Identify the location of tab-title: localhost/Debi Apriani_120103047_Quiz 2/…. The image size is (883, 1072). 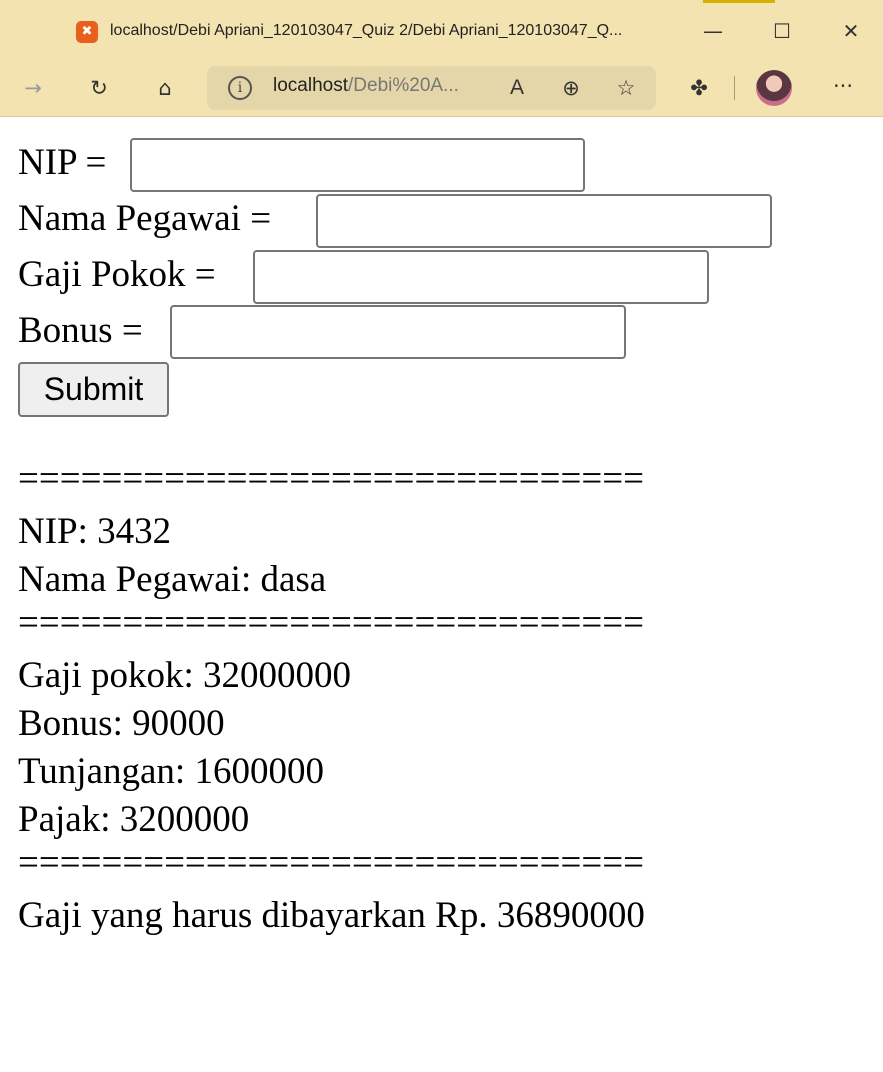
(395, 31).